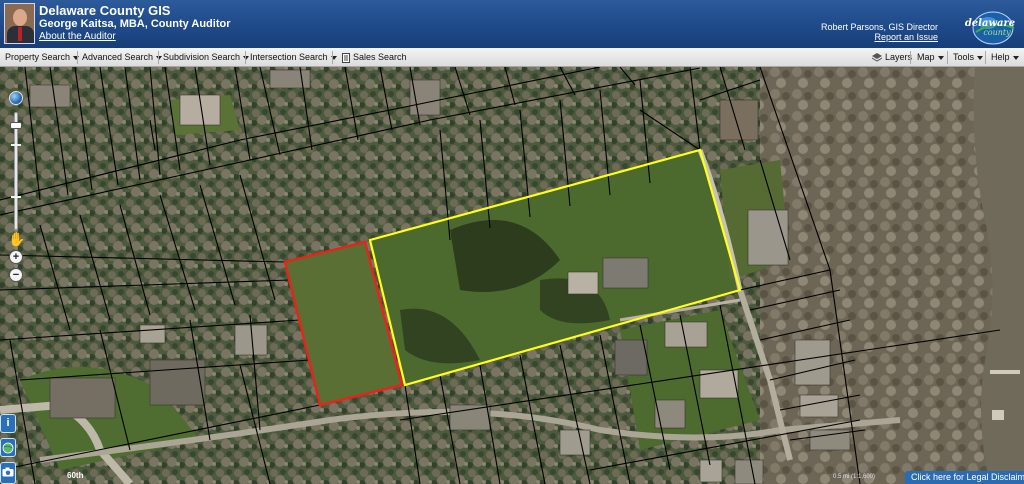 Image resolution: width=1024 pixels, height=484 pixels. What do you see at coordinates (16, 125) in the screenshot?
I see `zoom-slider-handle` at bounding box center [16, 125].